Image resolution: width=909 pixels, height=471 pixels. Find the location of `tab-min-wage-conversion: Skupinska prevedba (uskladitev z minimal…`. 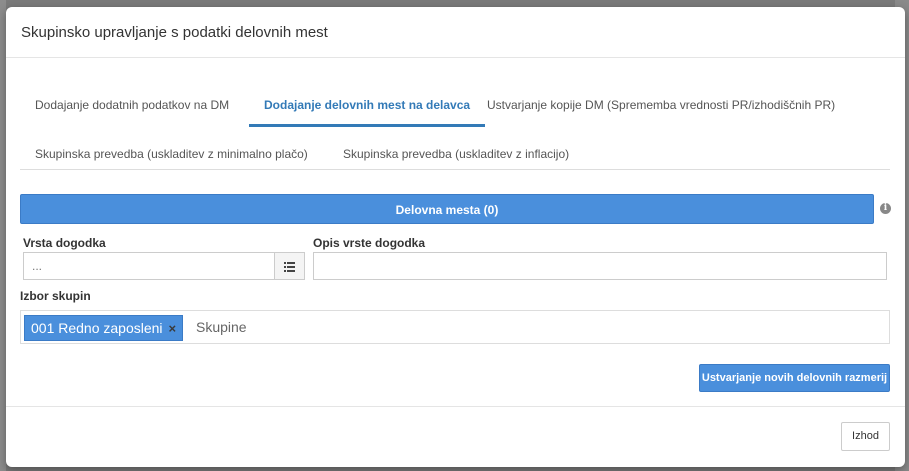

tab-min-wage-conversion: Skupinska prevedba (uskladitev z minimal… is located at coordinates (171, 154).